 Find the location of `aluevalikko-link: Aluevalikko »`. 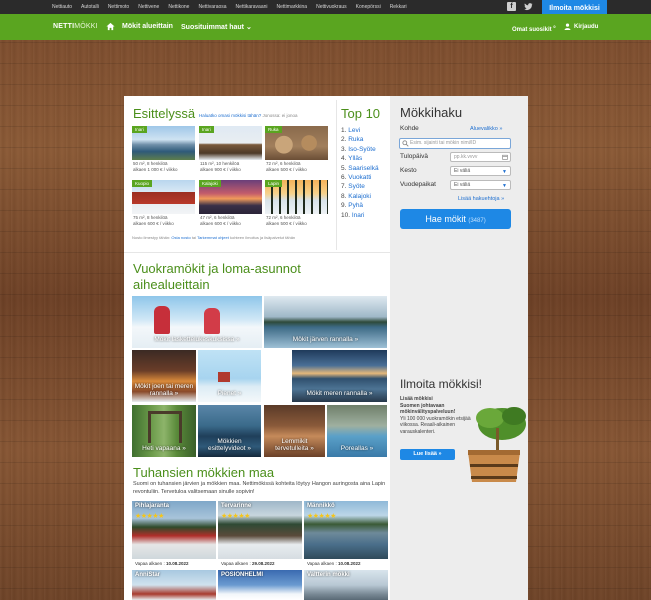

aluevalikko-link: Aluevalikko » is located at coordinates (486, 129).